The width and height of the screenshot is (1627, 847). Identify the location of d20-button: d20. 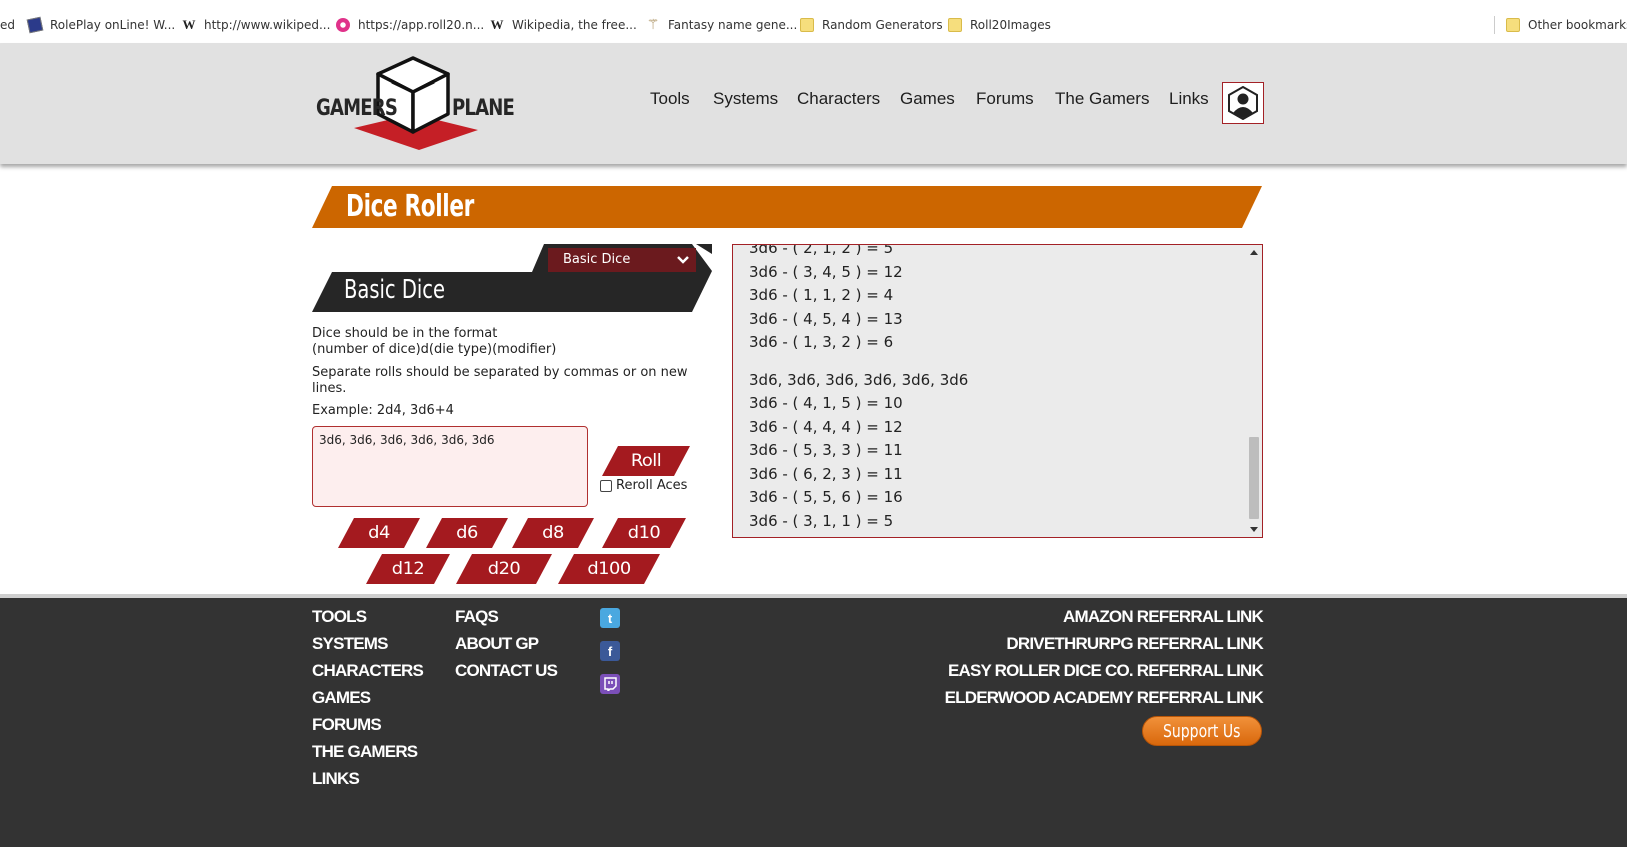
(504, 569).